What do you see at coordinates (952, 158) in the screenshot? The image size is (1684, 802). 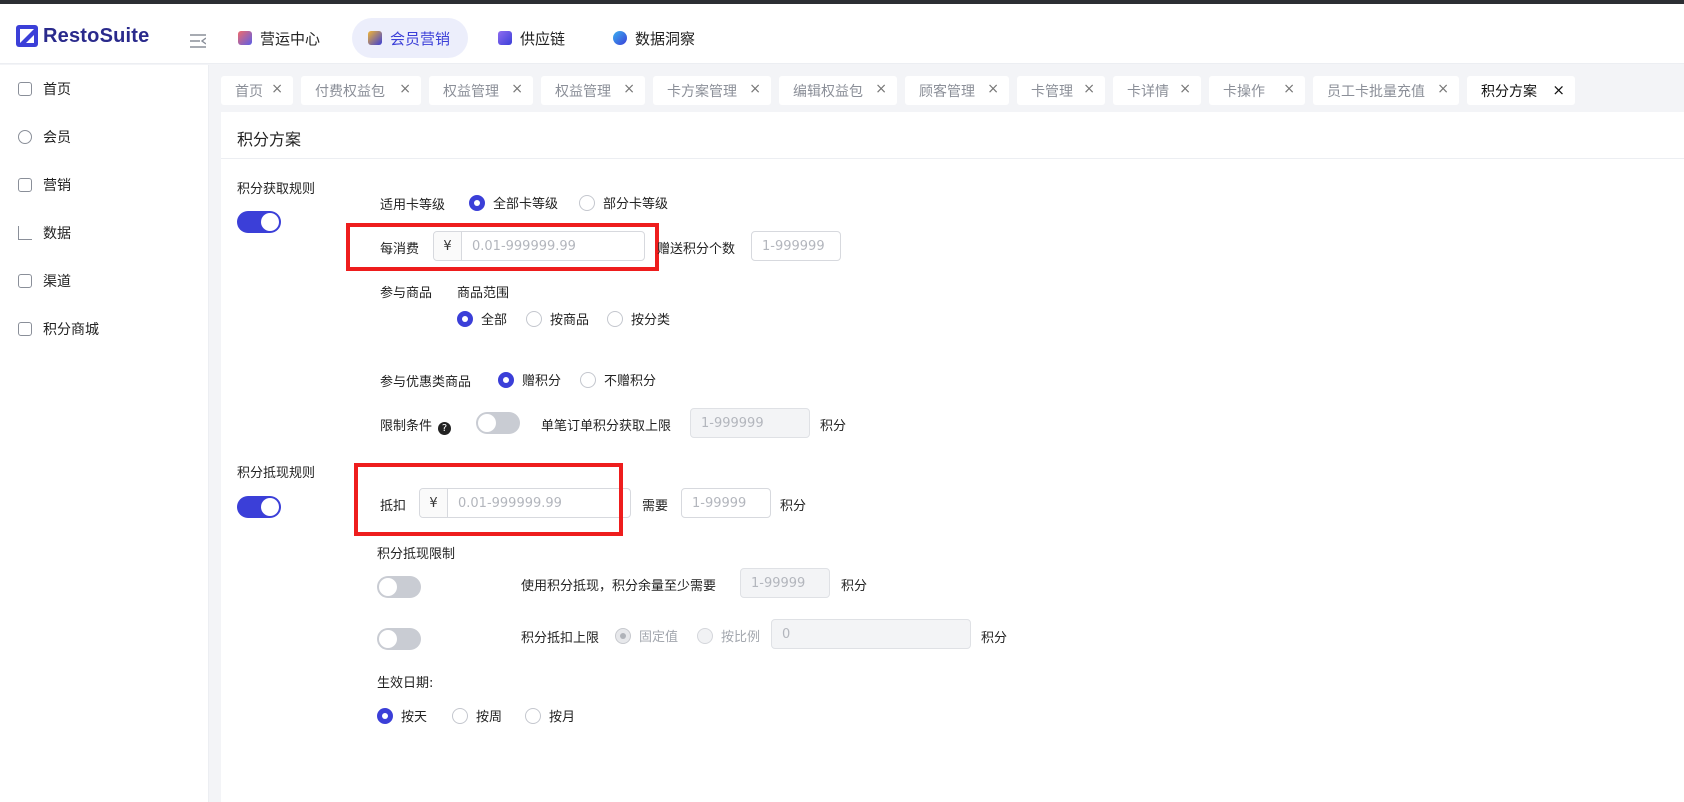 I see `divider` at bounding box center [952, 158].